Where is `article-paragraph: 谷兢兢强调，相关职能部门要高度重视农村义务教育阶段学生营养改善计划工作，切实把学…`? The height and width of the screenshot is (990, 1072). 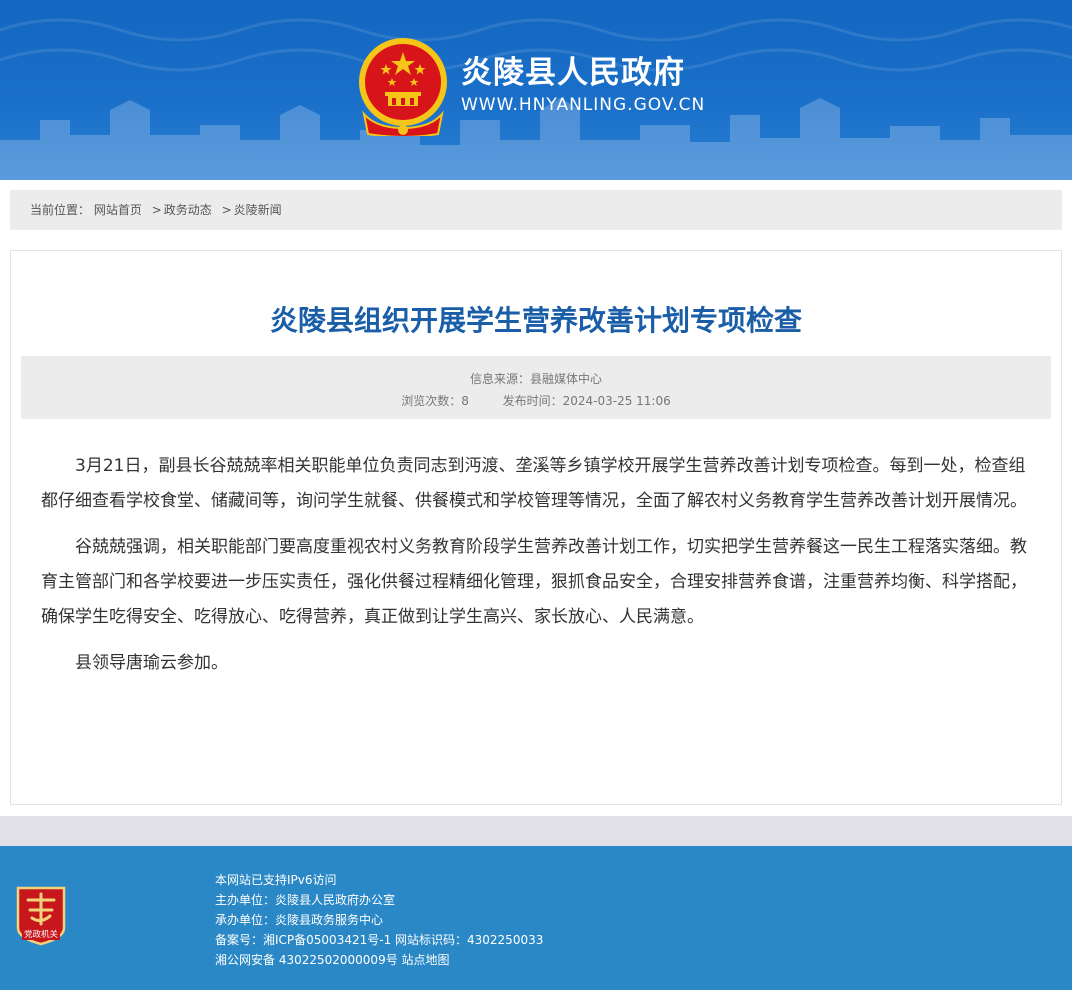 article-paragraph: 谷兢兢强调，相关职能部门要高度重视农村义务教育阶段学生营养改善计划工作，切实把学… is located at coordinates (534, 582).